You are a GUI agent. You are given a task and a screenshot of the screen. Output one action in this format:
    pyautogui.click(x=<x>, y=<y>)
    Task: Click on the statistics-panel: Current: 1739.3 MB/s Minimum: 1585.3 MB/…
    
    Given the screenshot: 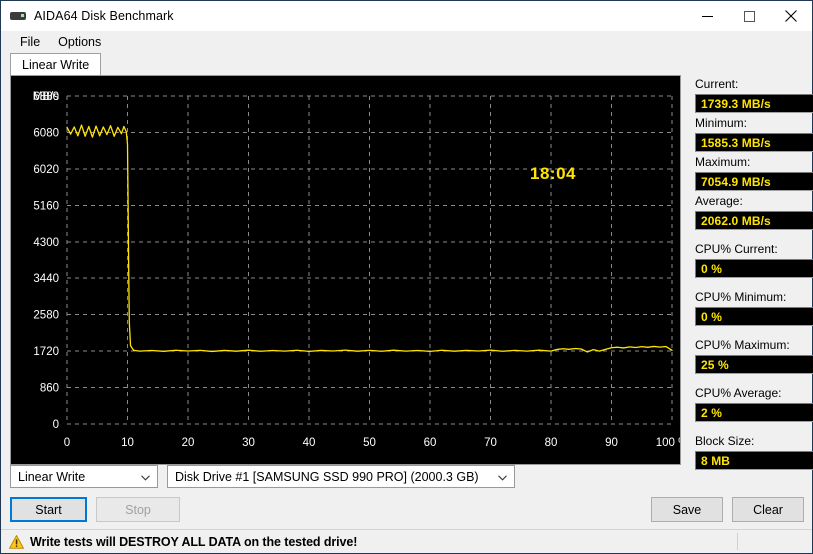 What is the action you would take?
    pyautogui.click(x=754, y=272)
    